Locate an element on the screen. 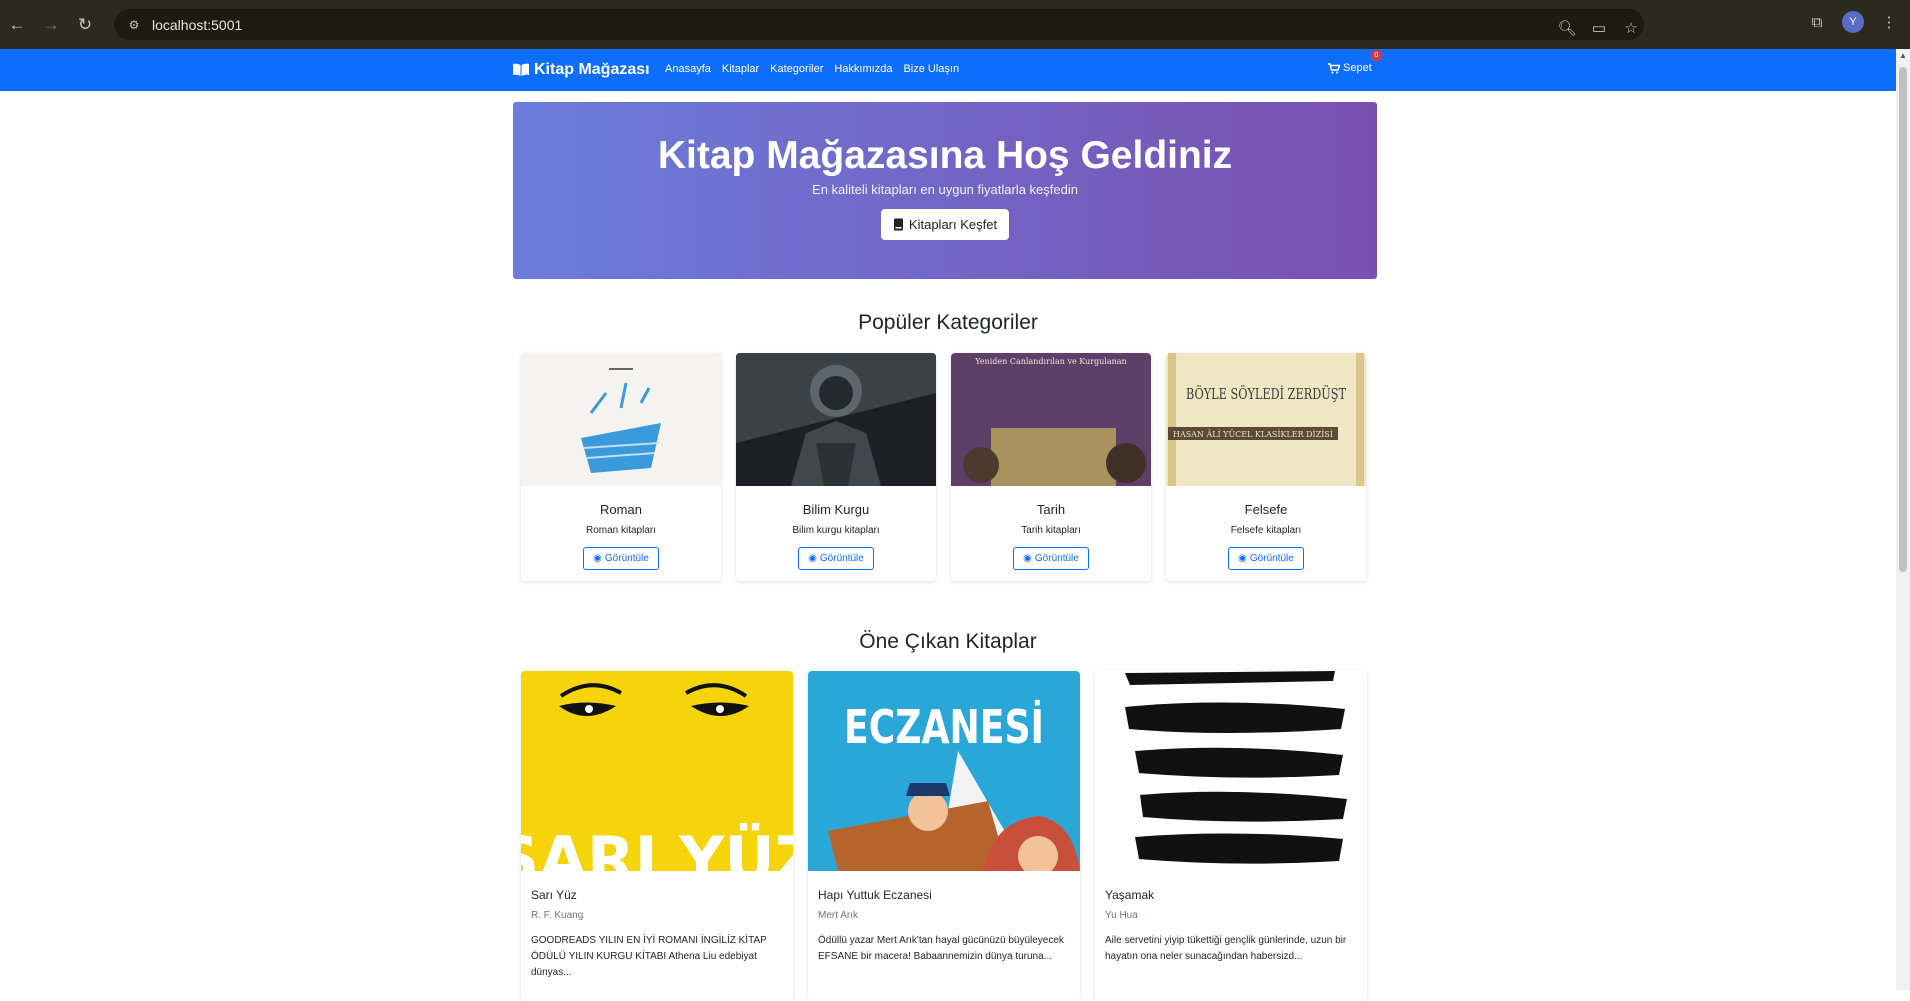 This screenshot has width=1910, height=1001. felsefe-cover-title: BÖYLE SÖYLEDİ ZERDÜŞT is located at coordinates (1266, 394).